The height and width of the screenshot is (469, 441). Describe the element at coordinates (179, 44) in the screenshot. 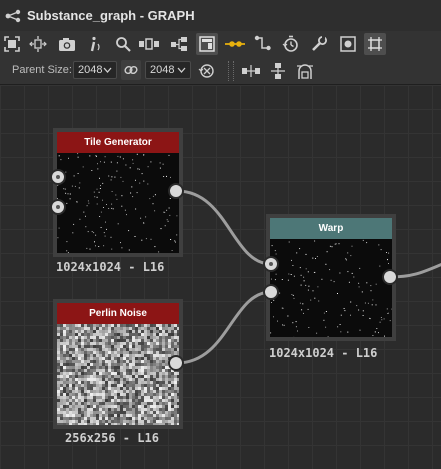

I see `hierarchy-icon` at that location.